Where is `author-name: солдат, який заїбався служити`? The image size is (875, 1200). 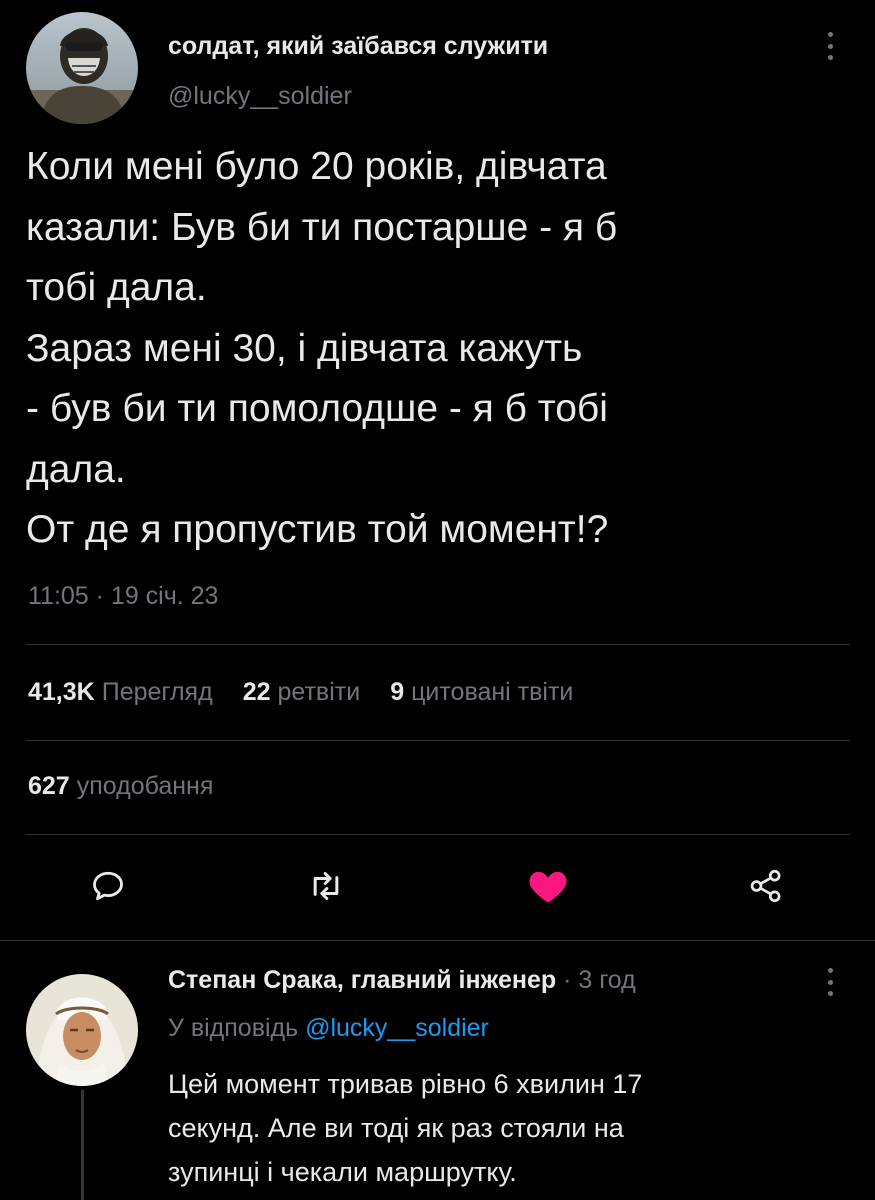 author-name: солдат, який заїбався служити is located at coordinates (358, 46).